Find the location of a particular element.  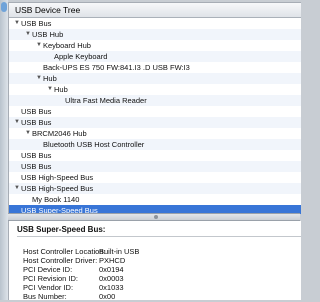

pane-splitter is located at coordinates (154, 217).